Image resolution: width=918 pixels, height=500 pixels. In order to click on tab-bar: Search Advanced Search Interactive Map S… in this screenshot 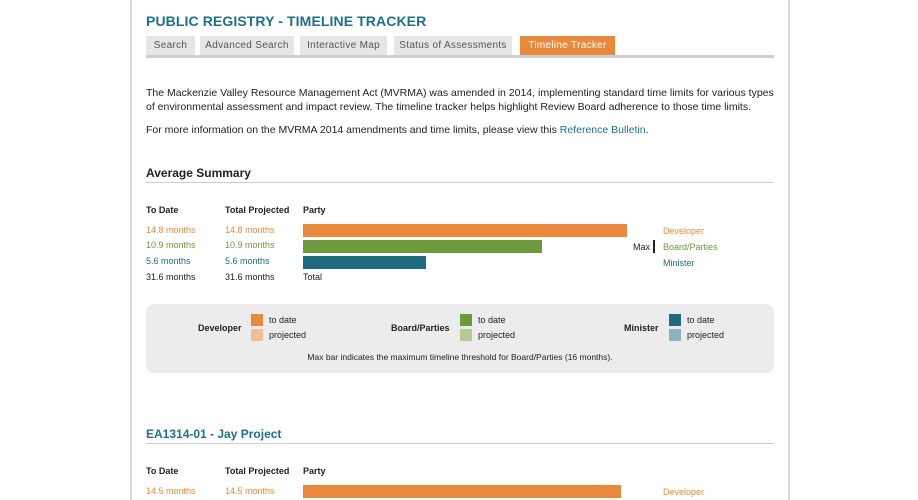, I will do `click(460, 47)`.